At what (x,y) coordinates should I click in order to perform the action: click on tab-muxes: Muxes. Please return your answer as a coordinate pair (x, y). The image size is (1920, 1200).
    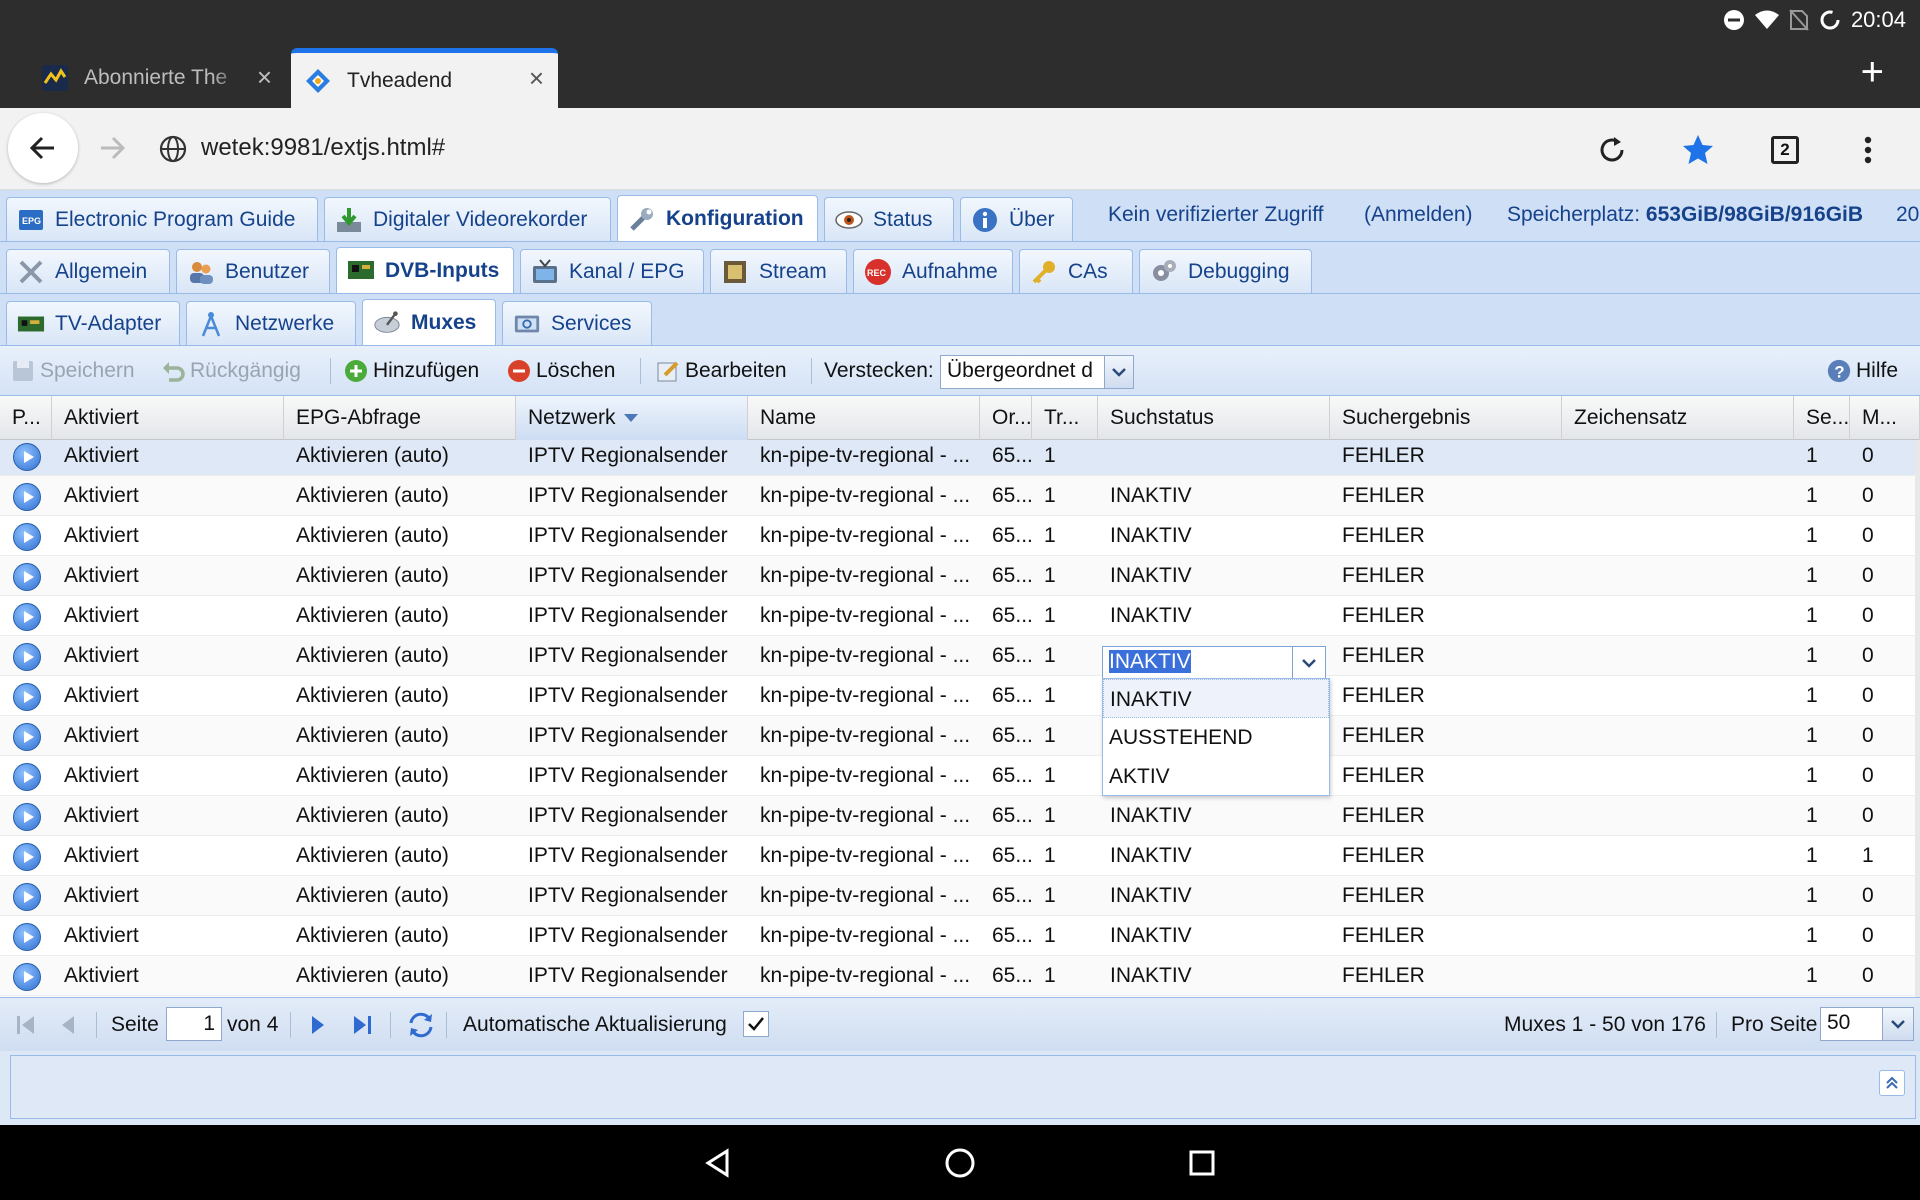
    Looking at the image, I should click on (429, 322).